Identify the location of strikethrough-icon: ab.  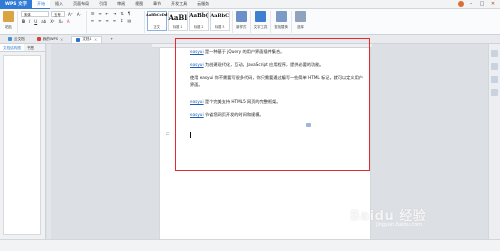
(43, 21).